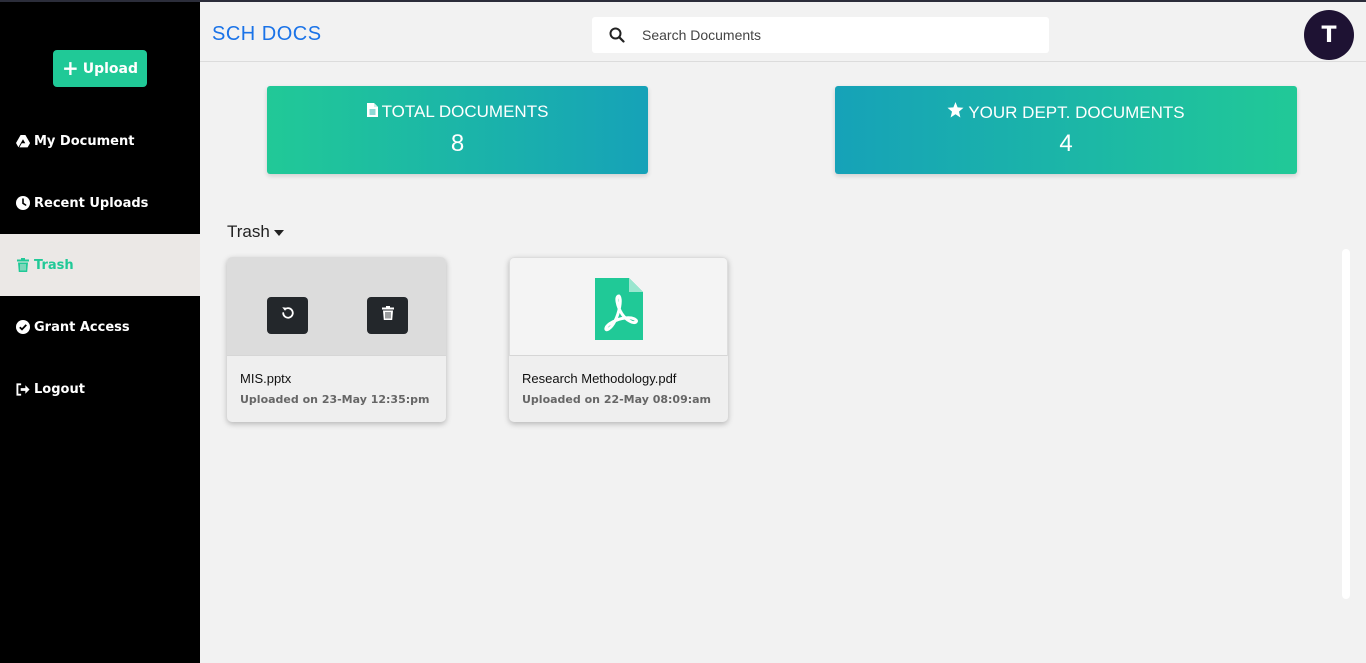  Describe the element at coordinates (23, 327) in the screenshot. I see `check-circle-icon` at that location.